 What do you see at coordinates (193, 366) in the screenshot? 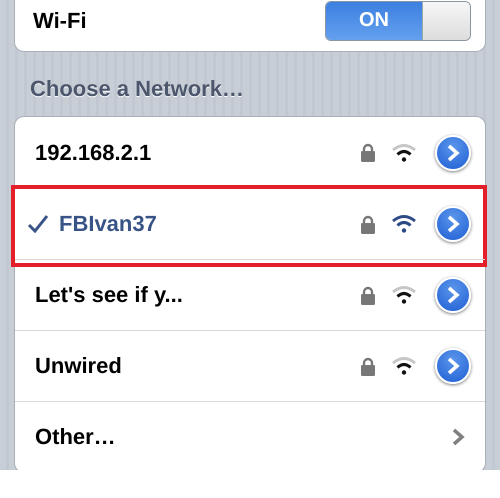
I see `network-name: Unwired` at bounding box center [193, 366].